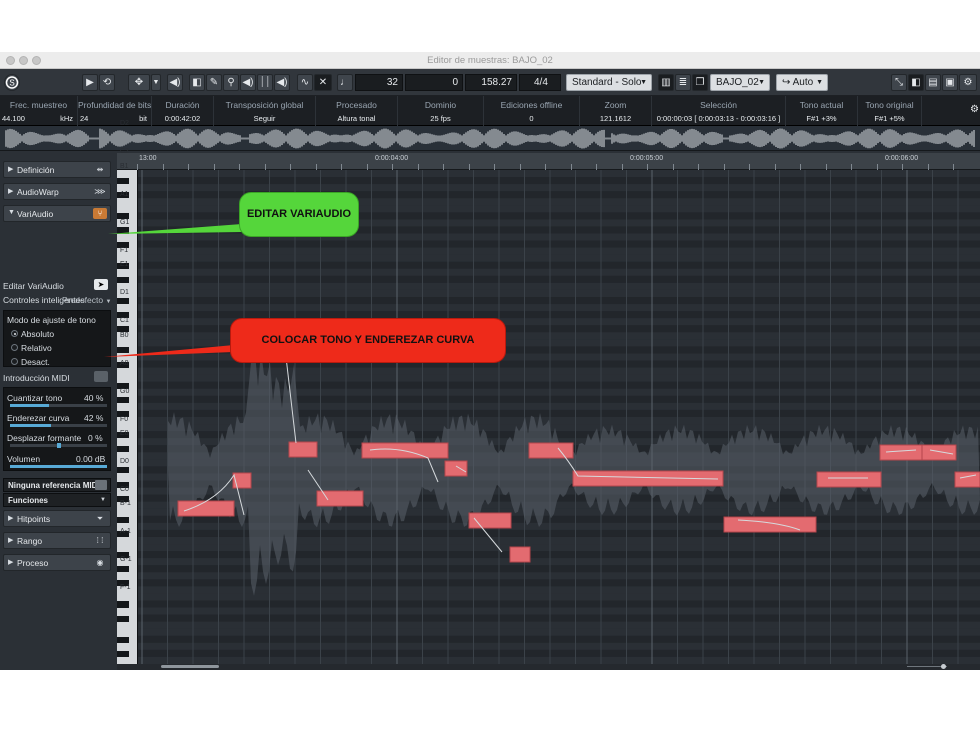 Image resolution: width=980 pixels, height=735 pixels. I want to click on desplazar-formante-slider, so click(58, 445).